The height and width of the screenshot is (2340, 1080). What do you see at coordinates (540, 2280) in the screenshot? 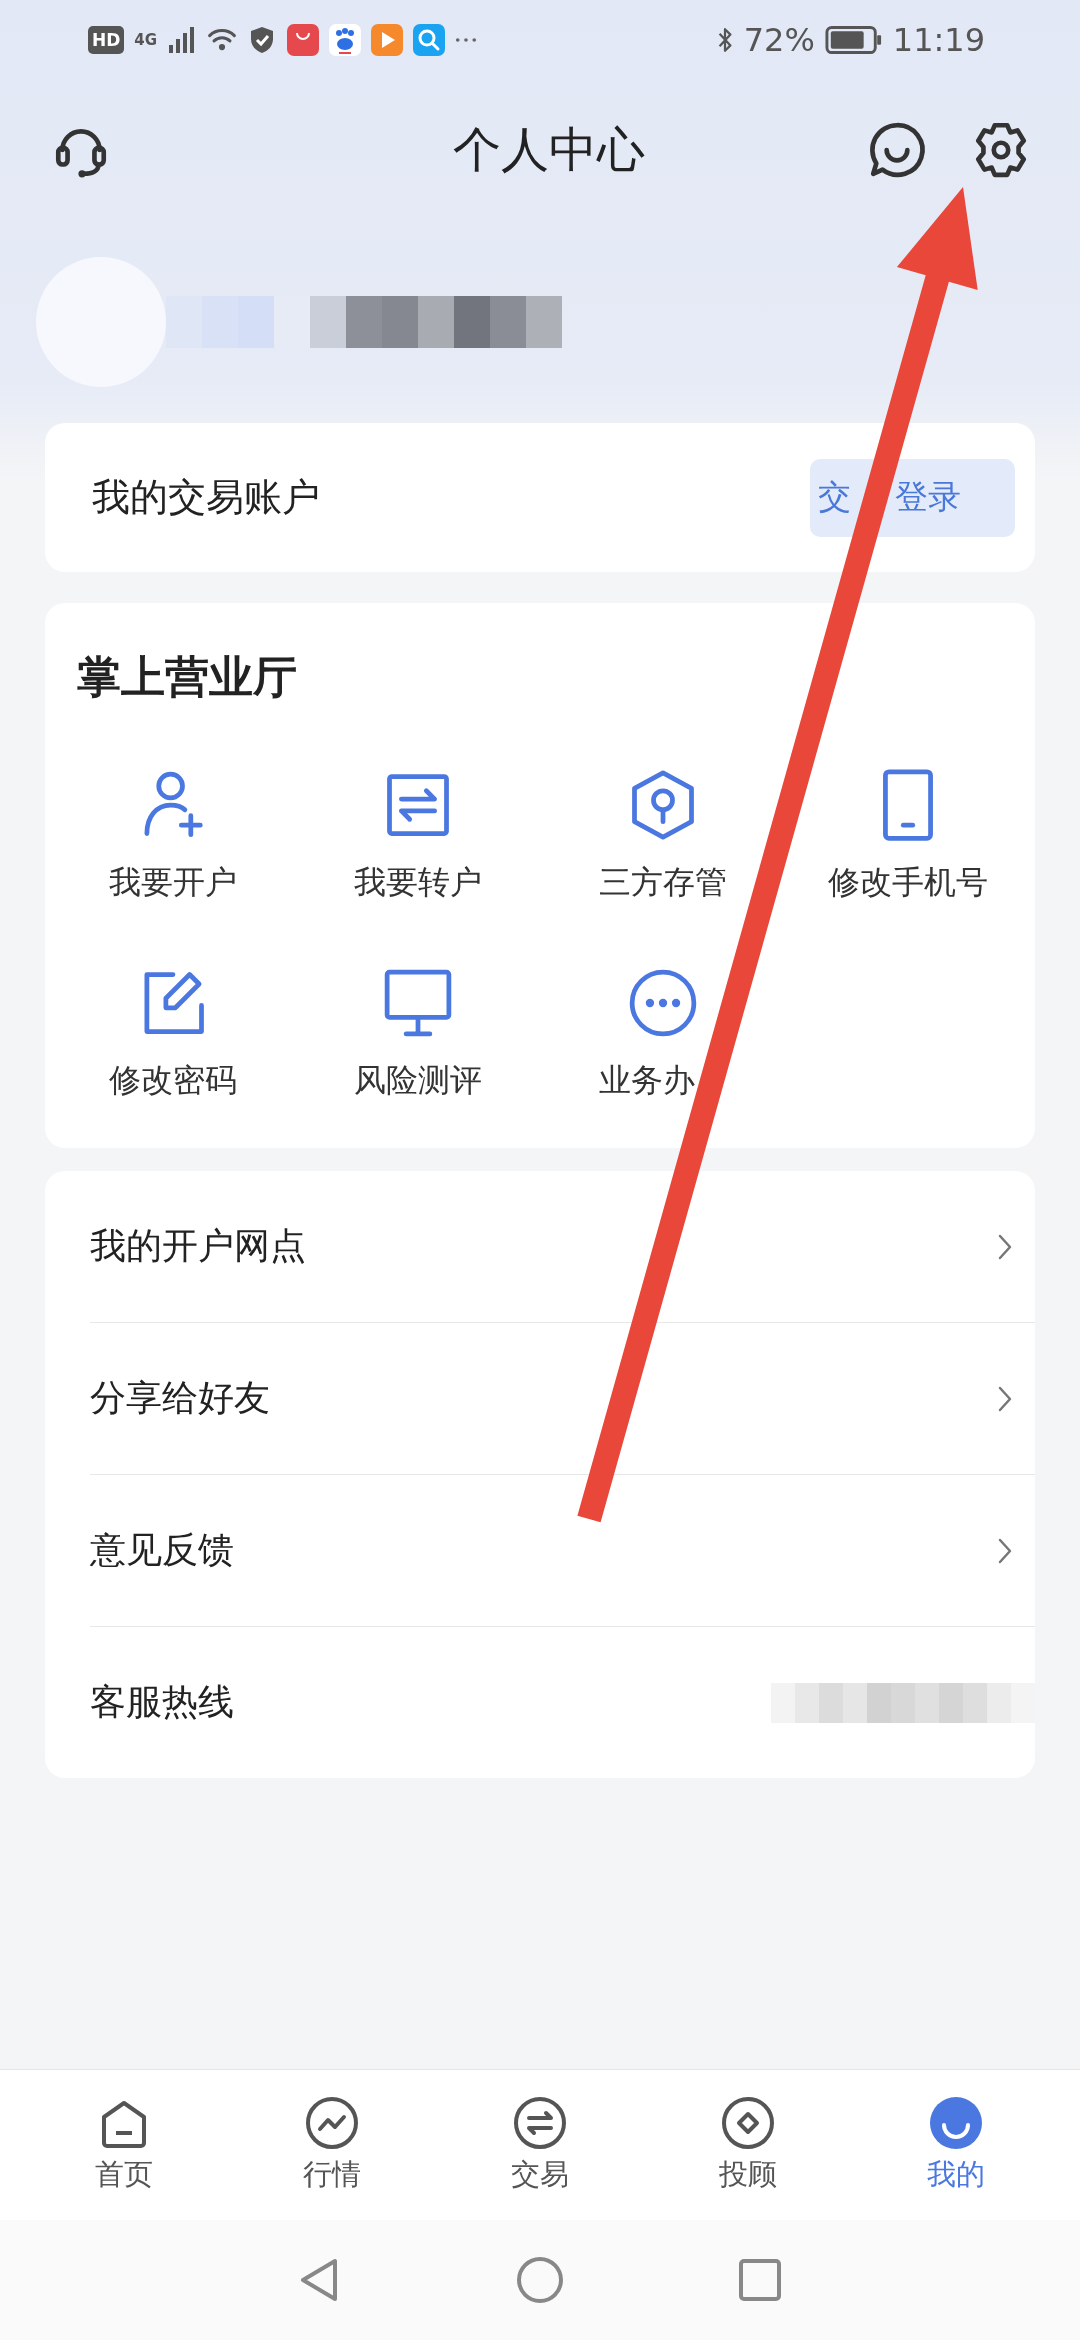
I see `home-circle-icon` at bounding box center [540, 2280].